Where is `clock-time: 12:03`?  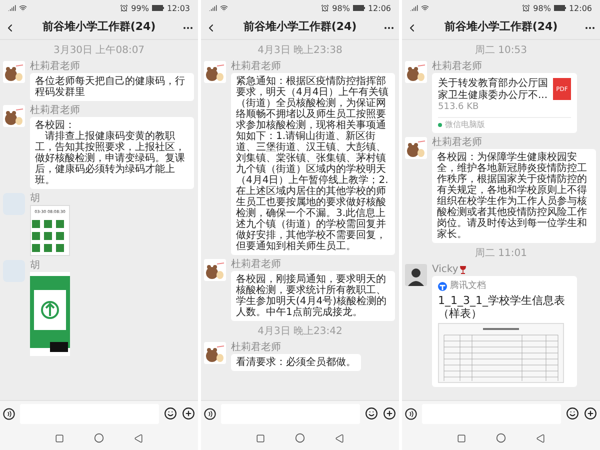
clock-time: 12:03 is located at coordinates (178, 8).